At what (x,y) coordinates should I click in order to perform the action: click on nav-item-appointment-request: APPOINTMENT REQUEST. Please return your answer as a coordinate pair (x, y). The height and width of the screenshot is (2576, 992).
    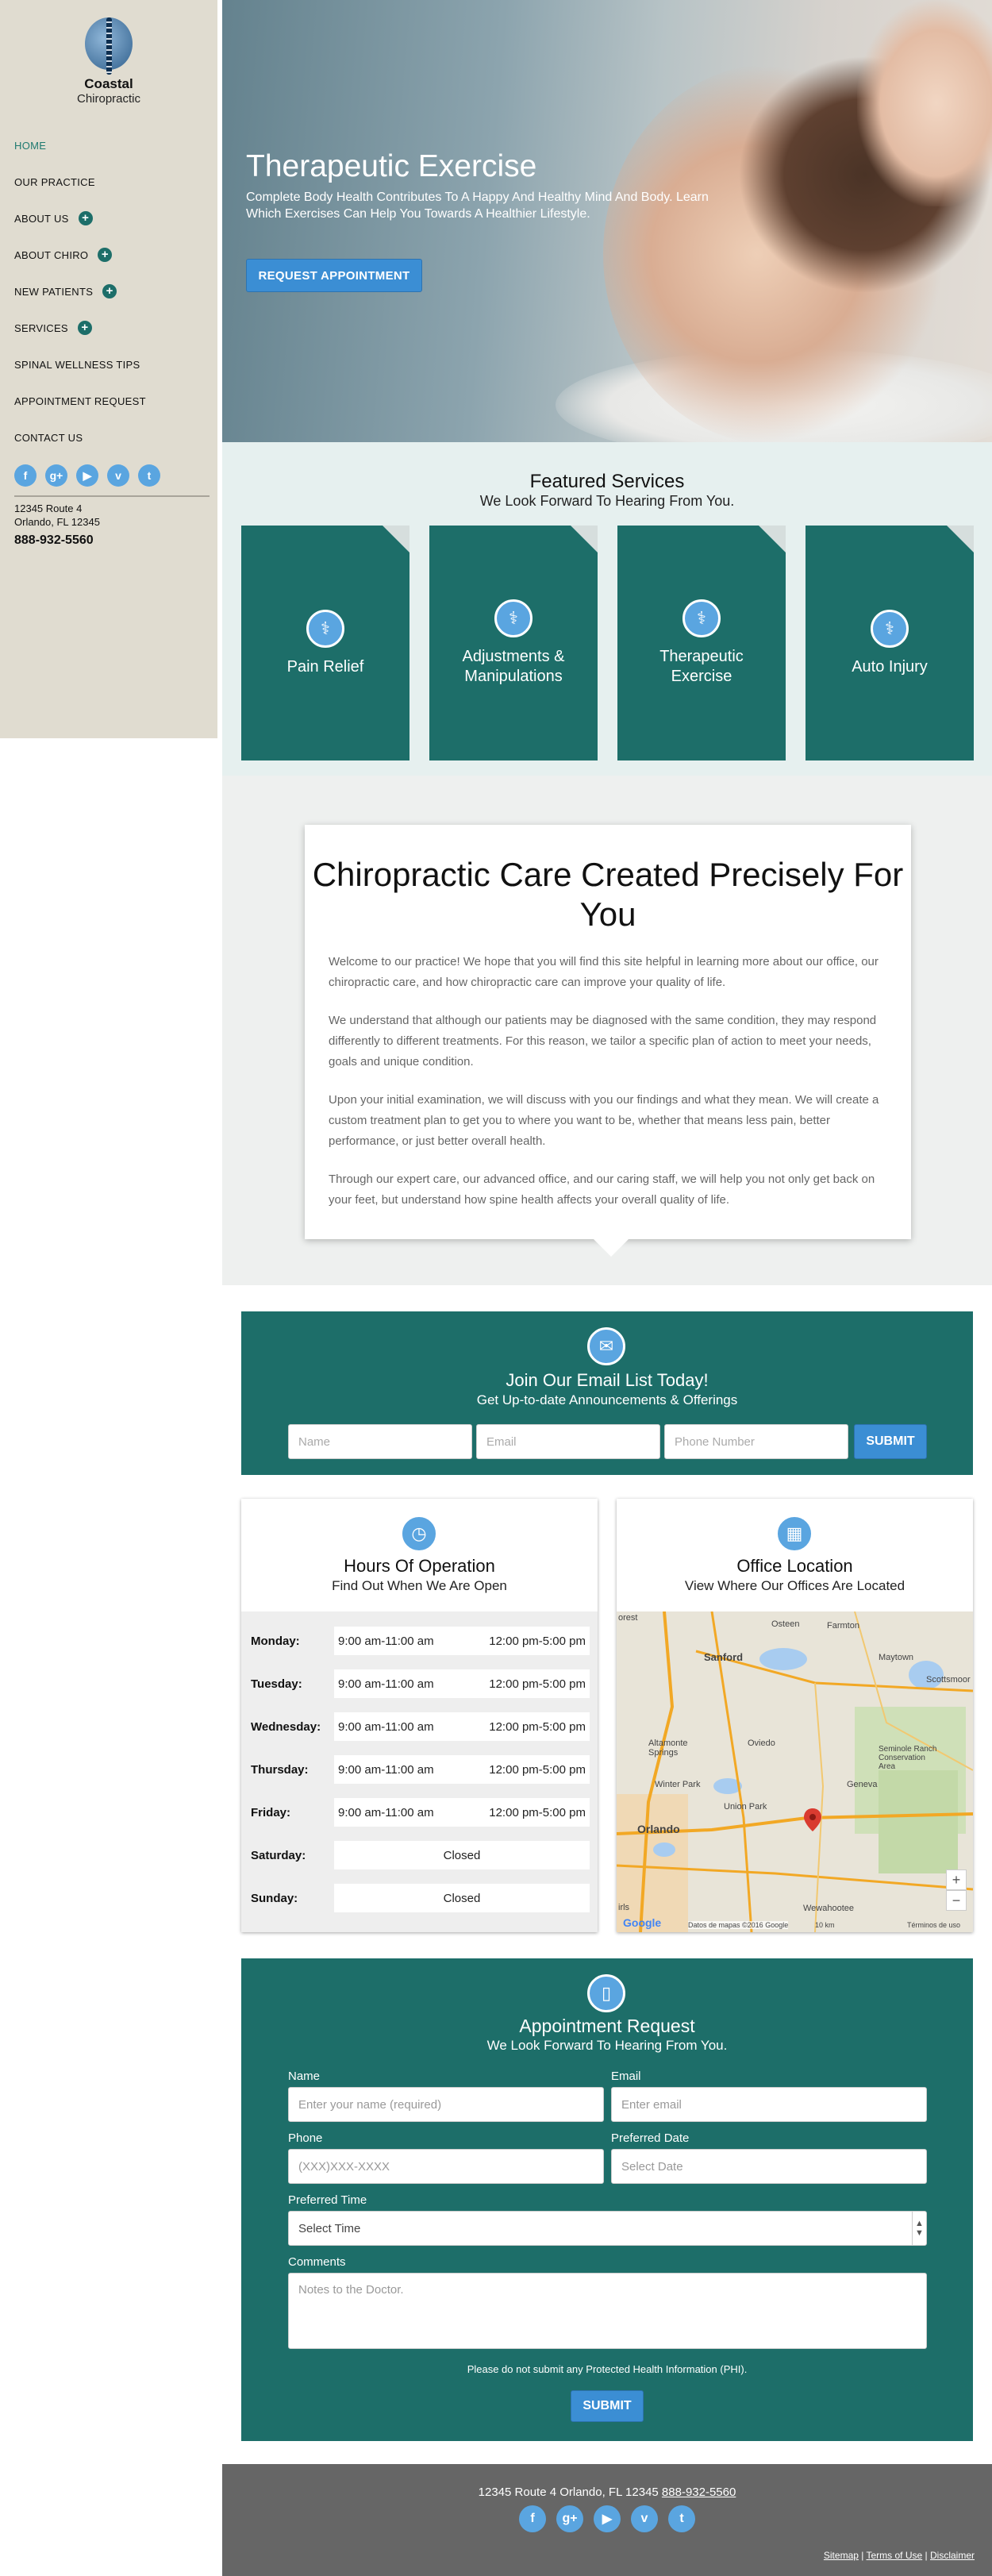
    Looking at the image, I should click on (109, 401).